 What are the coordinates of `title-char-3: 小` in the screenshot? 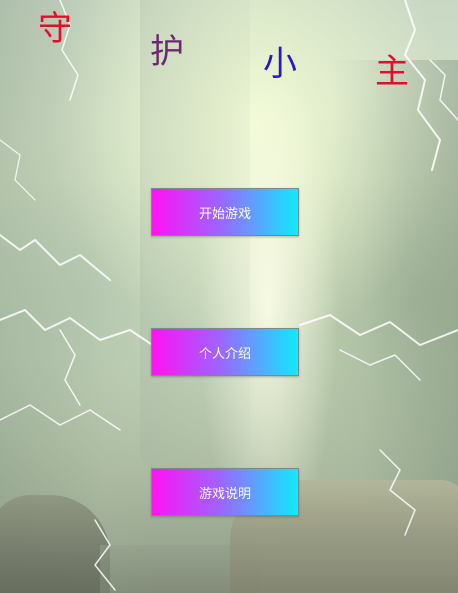 It's located at (280, 64).